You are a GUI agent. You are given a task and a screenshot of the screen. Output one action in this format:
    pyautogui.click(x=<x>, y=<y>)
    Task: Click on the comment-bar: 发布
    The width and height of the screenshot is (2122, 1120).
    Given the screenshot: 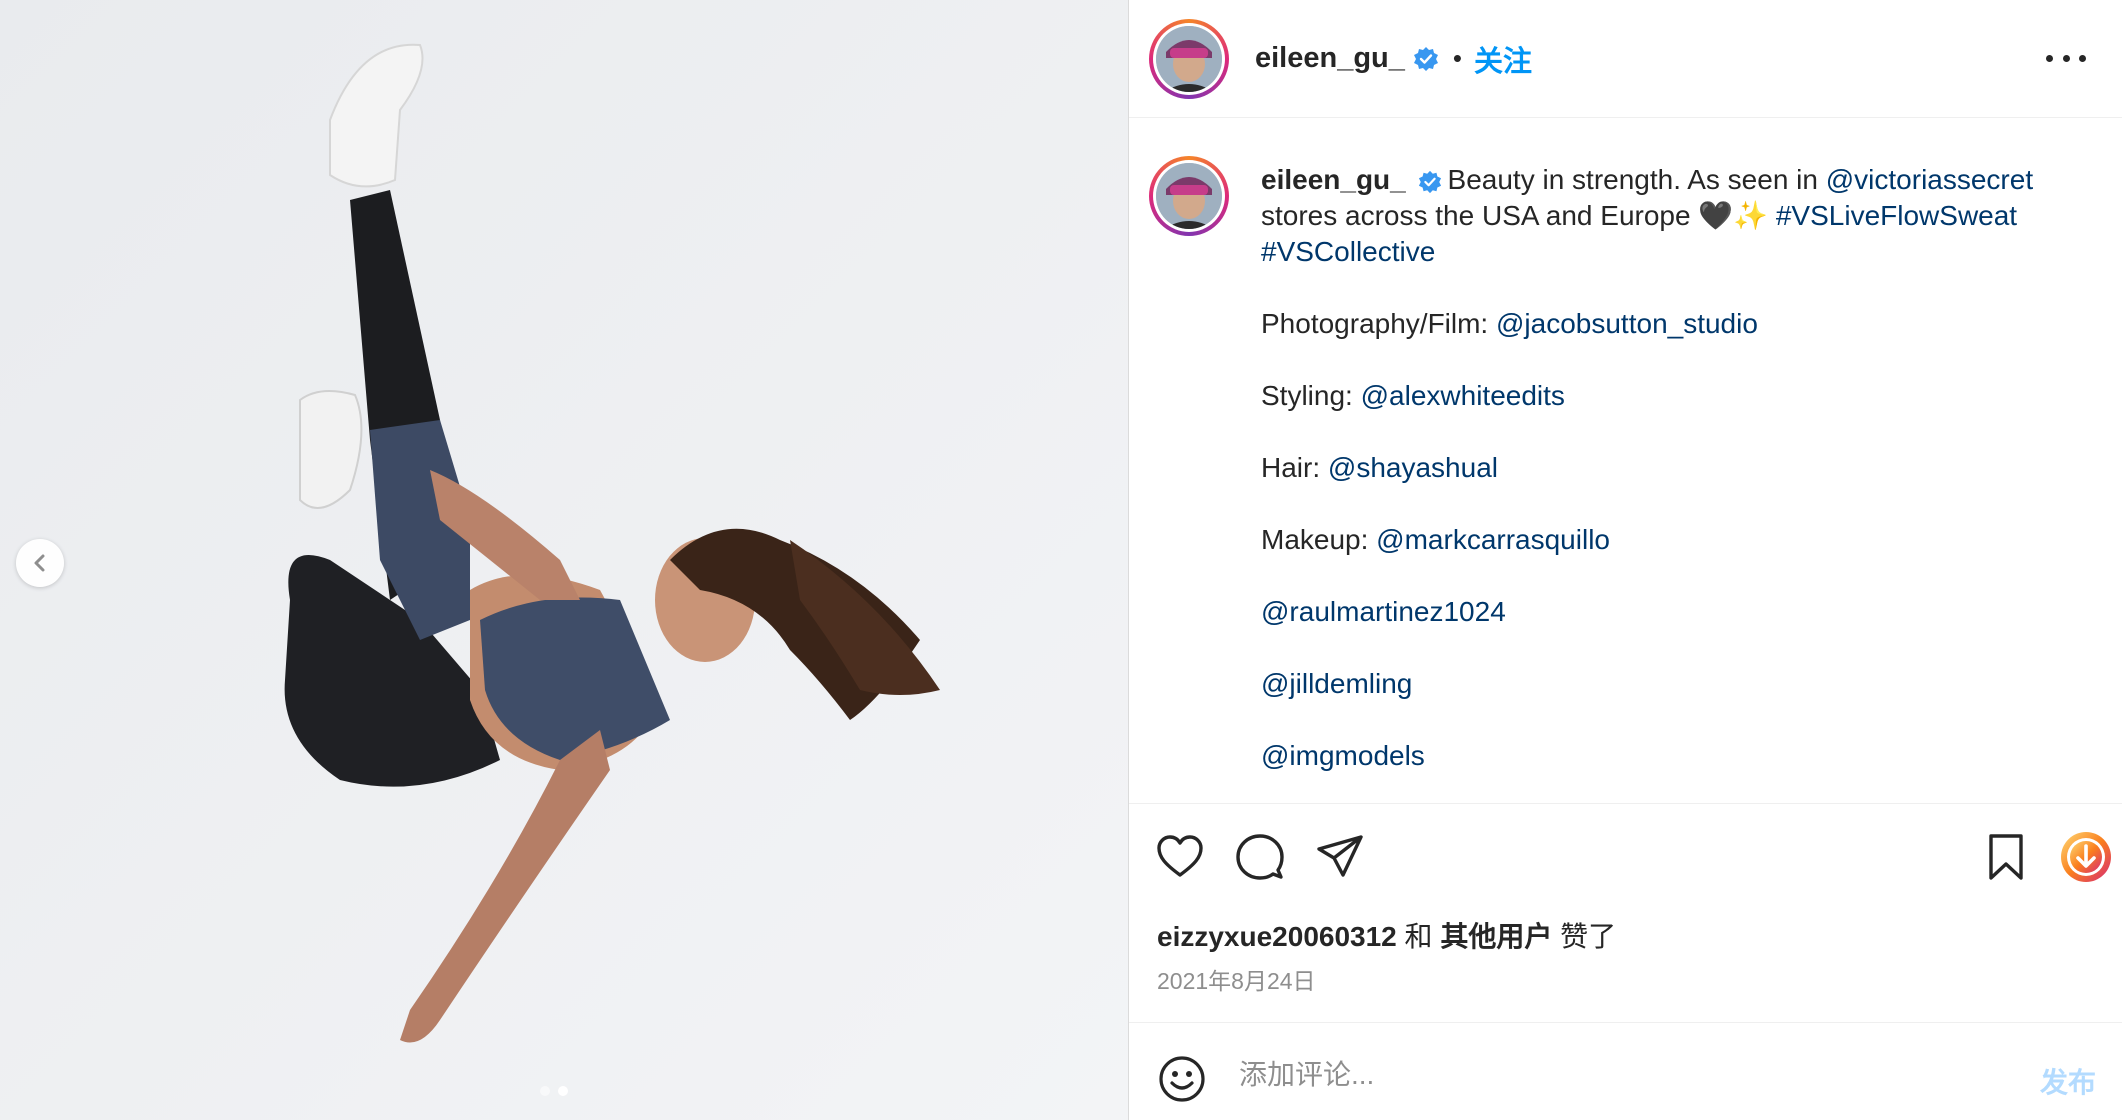 What is the action you would take?
    pyautogui.click(x=1625, y=1071)
    